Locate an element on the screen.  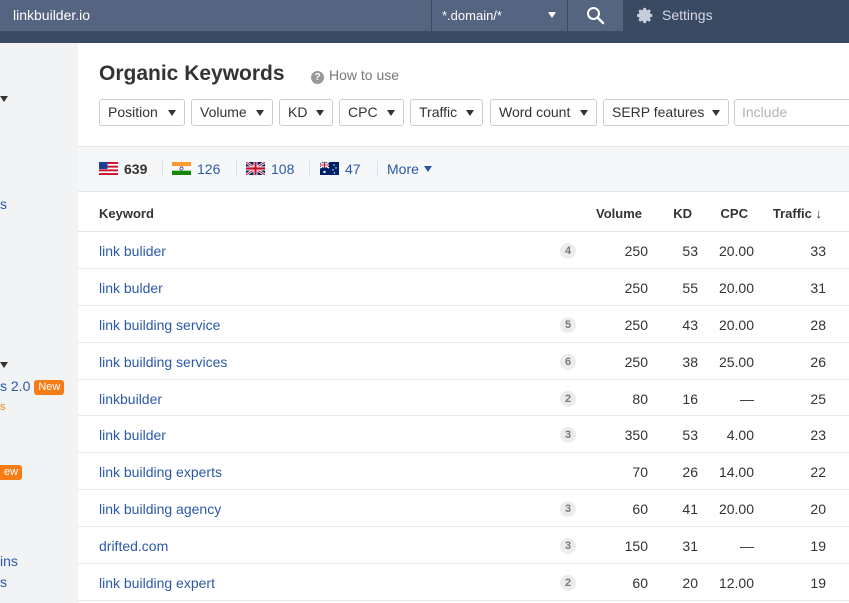
position-badge: 5 is located at coordinates (568, 324).